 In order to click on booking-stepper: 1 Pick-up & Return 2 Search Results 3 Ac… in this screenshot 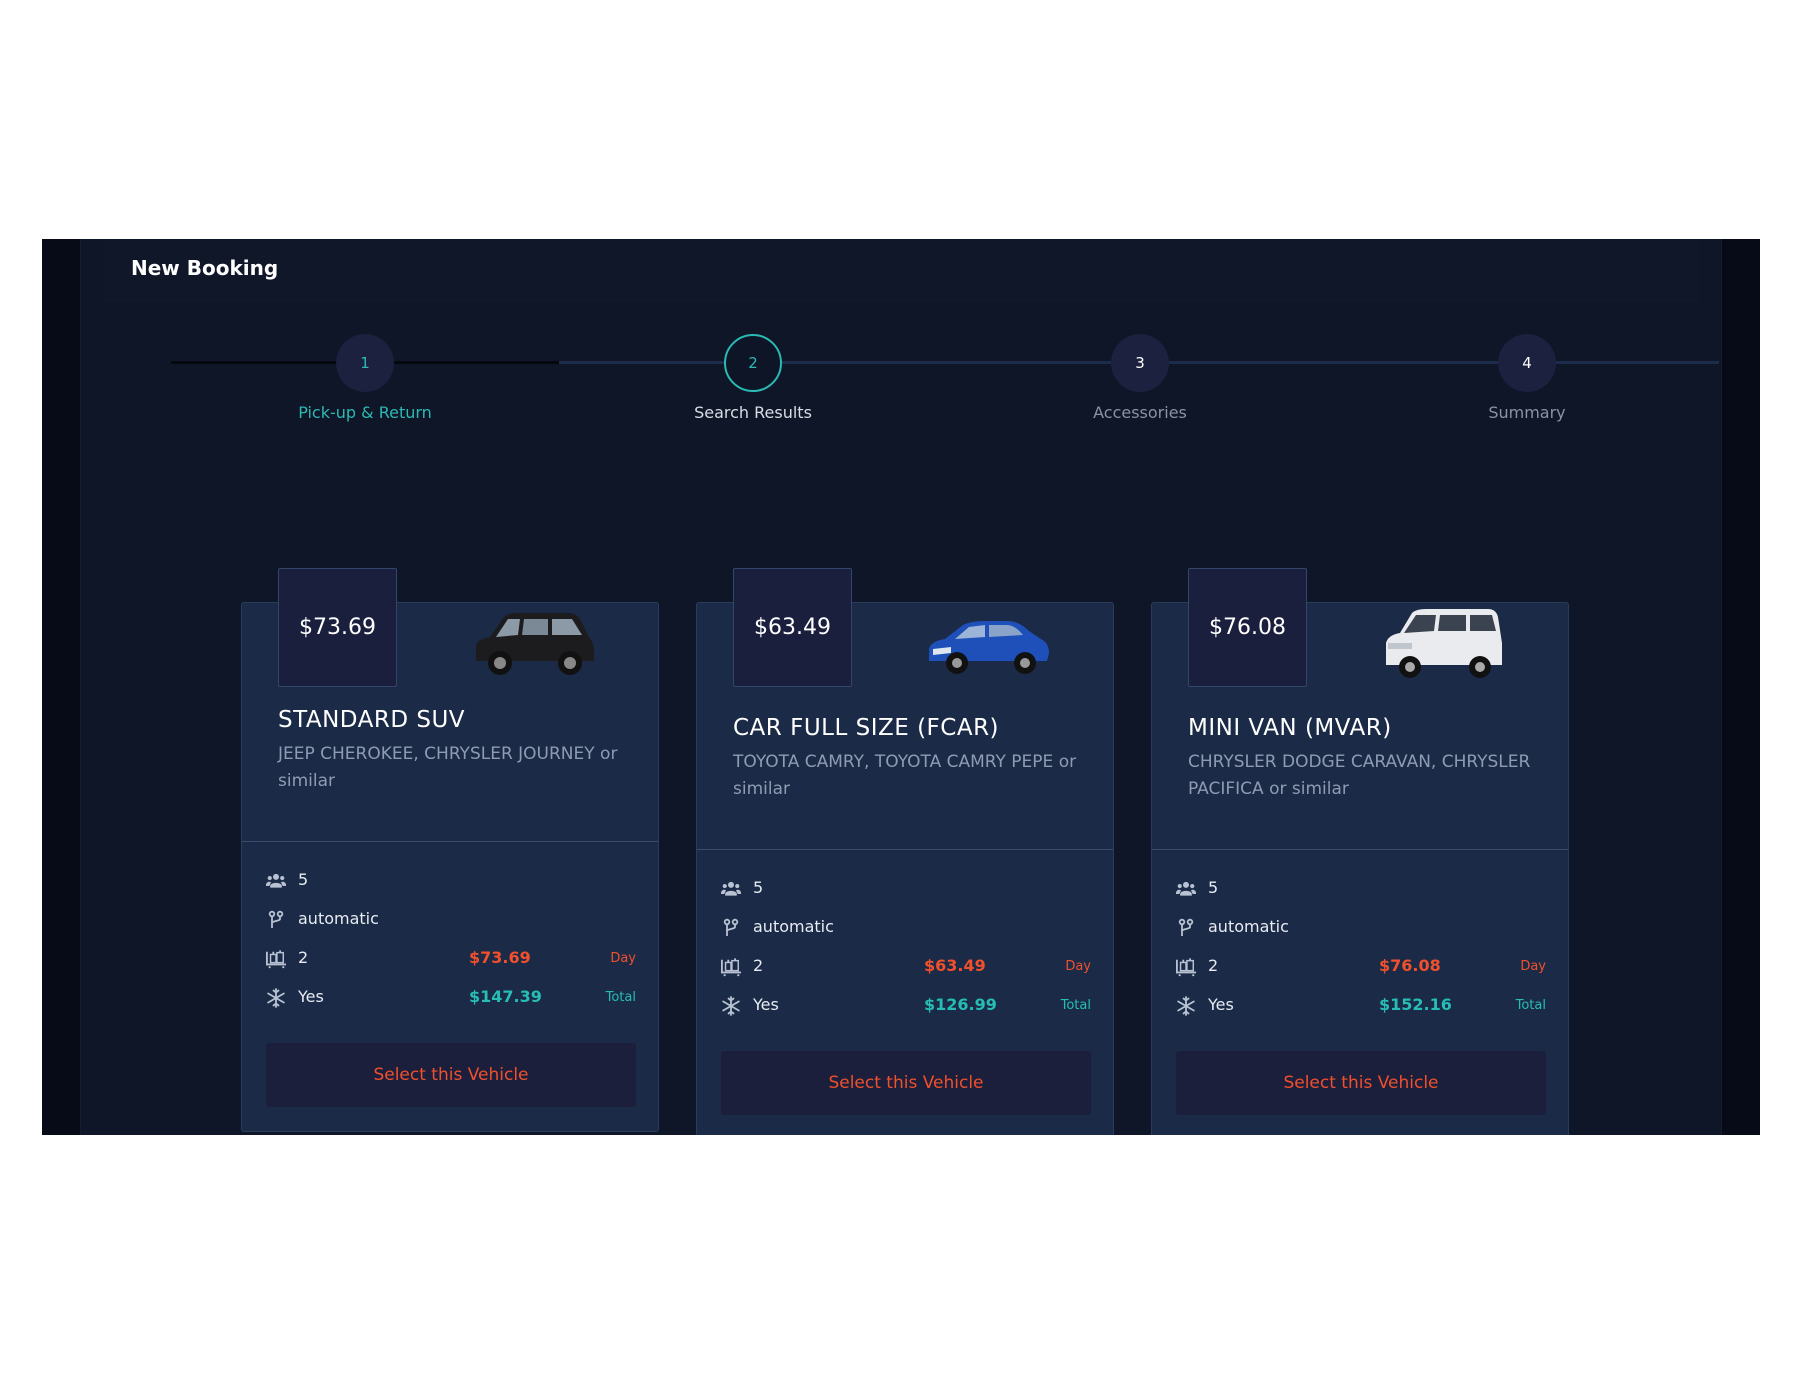, I will do `click(945, 379)`.